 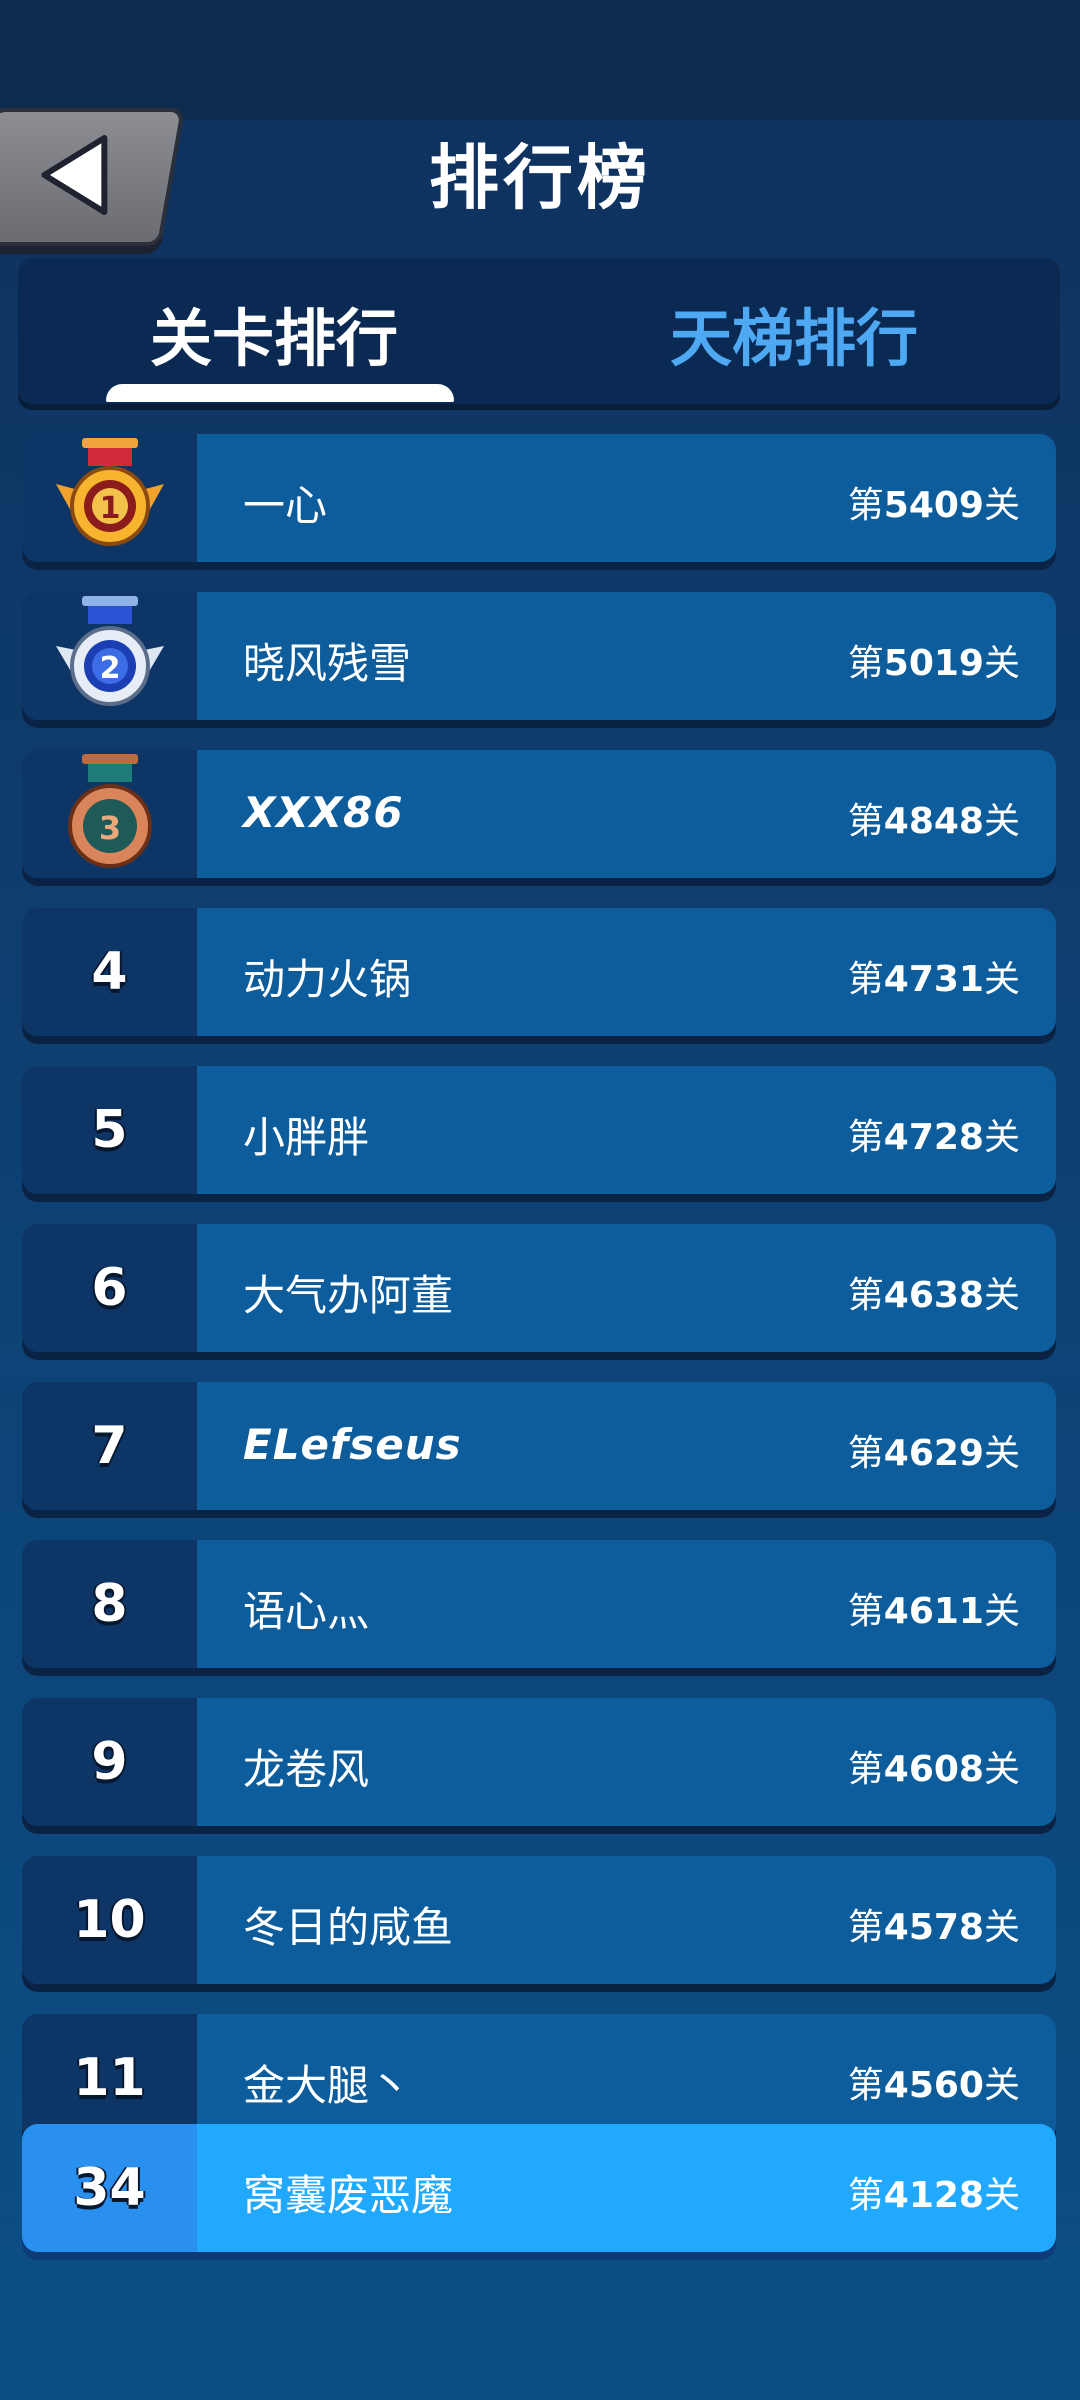 I want to click on rank-cell: 5, so click(x=109, y=1130).